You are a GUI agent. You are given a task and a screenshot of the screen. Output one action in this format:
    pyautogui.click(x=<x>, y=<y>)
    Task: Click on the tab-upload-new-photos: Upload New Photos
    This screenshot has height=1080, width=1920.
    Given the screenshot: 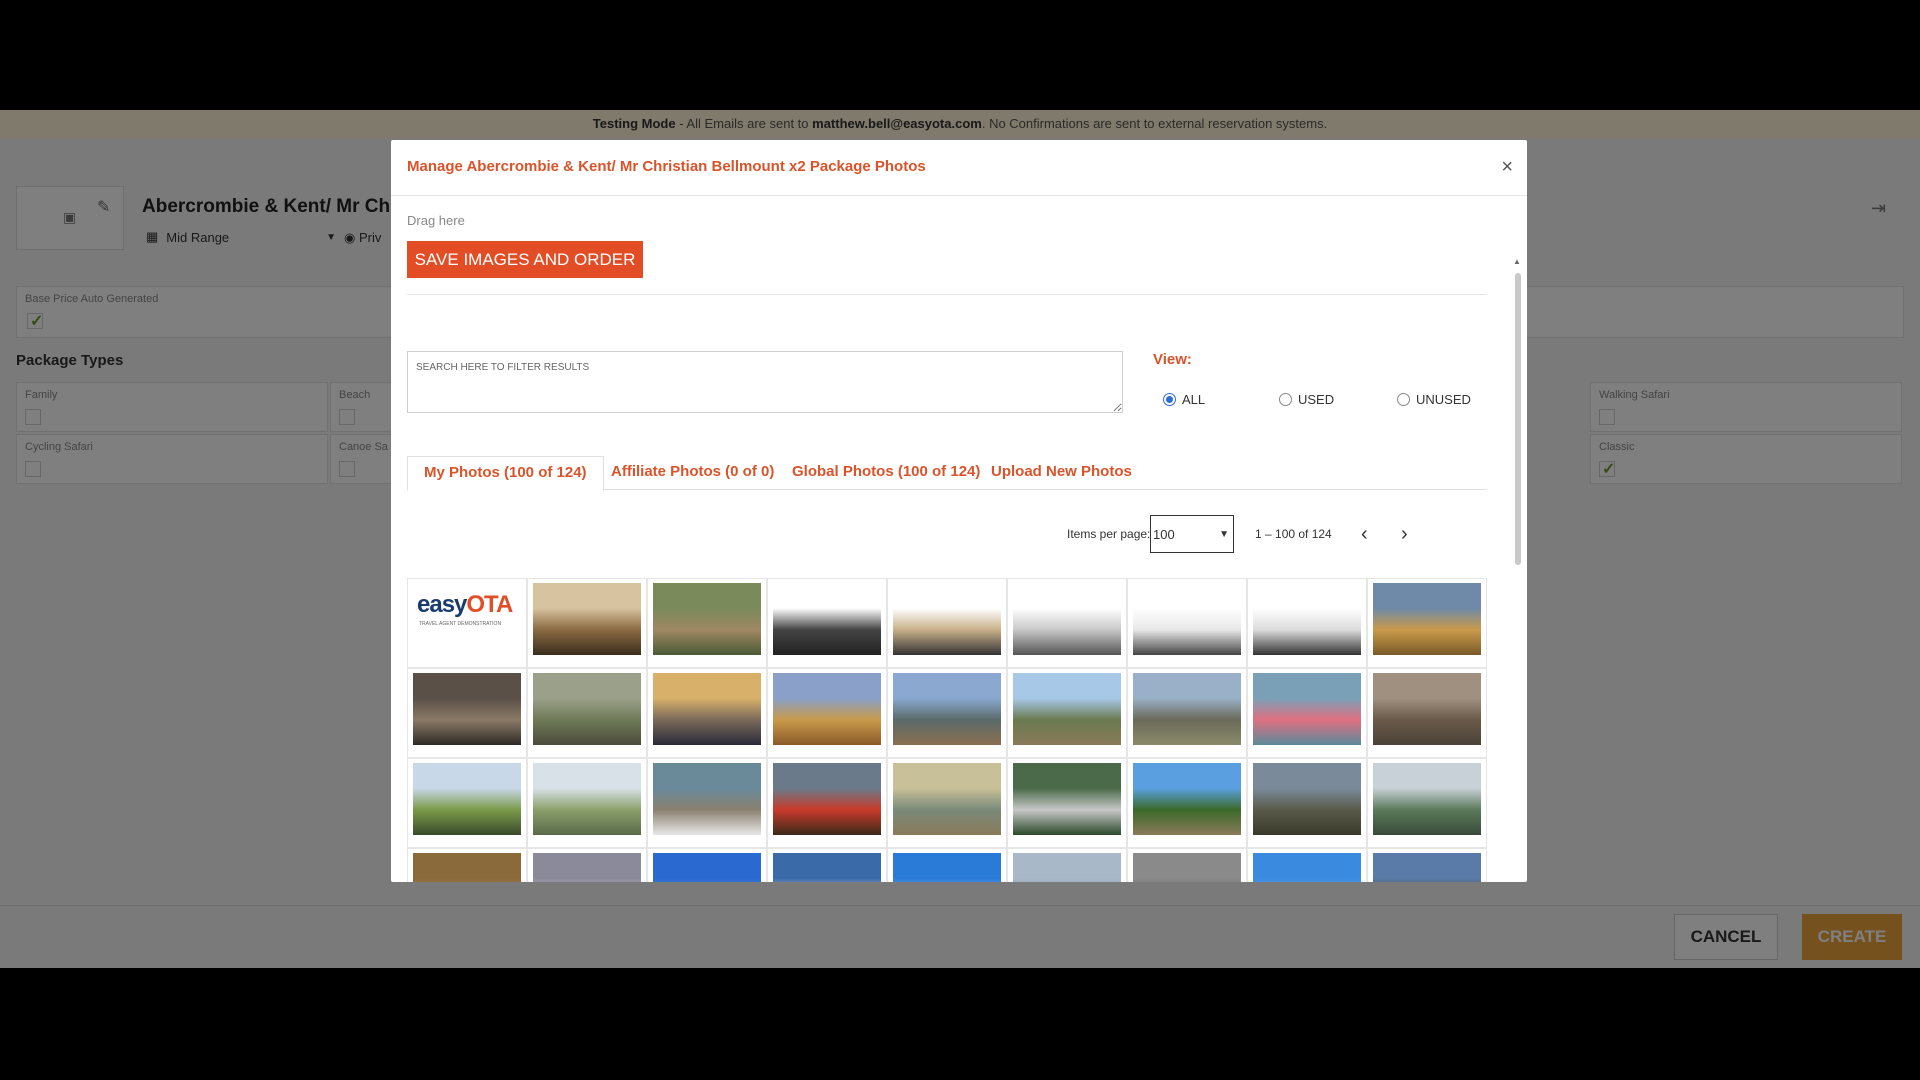 What is the action you would take?
    pyautogui.click(x=1061, y=473)
    